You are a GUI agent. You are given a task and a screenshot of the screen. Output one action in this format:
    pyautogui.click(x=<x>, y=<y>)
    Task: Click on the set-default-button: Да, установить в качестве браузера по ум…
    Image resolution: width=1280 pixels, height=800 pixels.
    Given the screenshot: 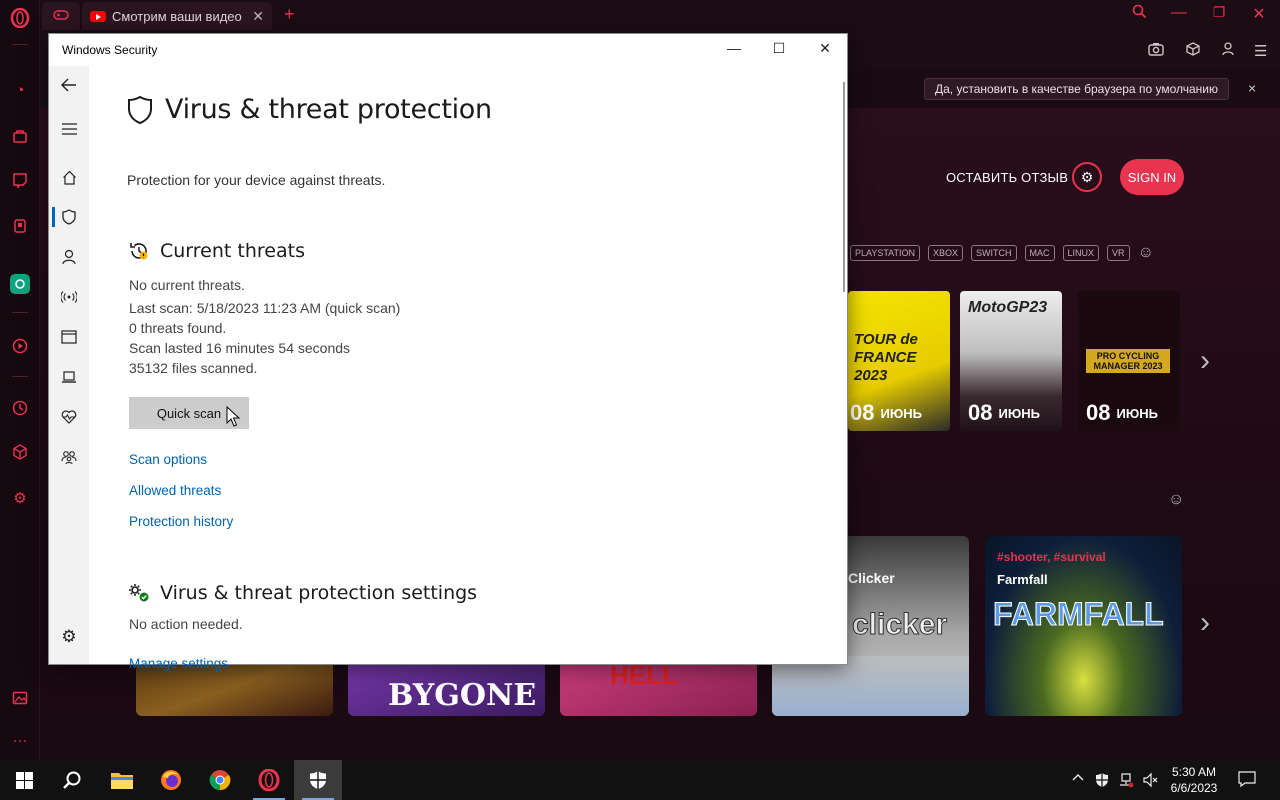 What is the action you would take?
    pyautogui.click(x=1076, y=89)
    